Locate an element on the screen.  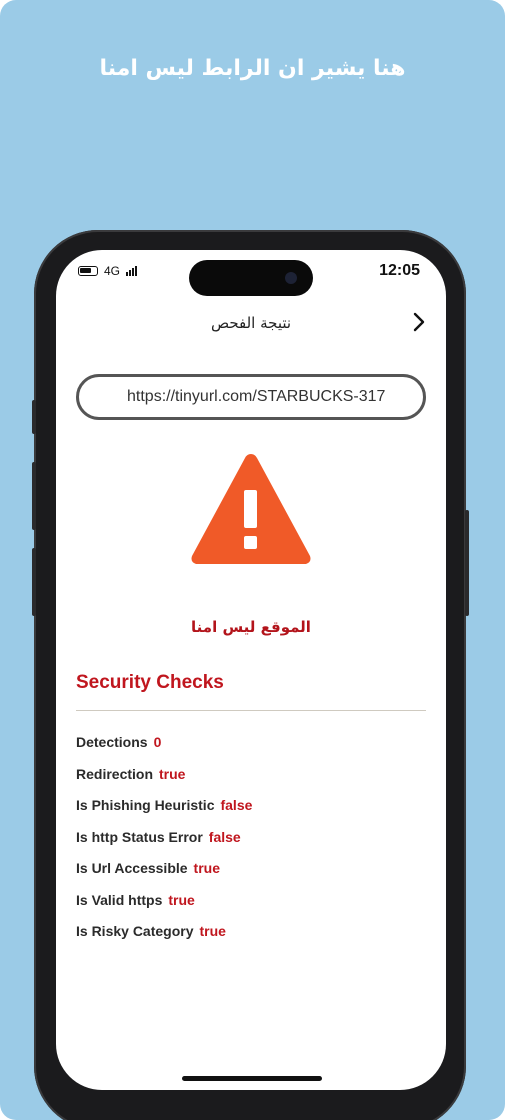
section-divider is located at coordinates (251, 710).